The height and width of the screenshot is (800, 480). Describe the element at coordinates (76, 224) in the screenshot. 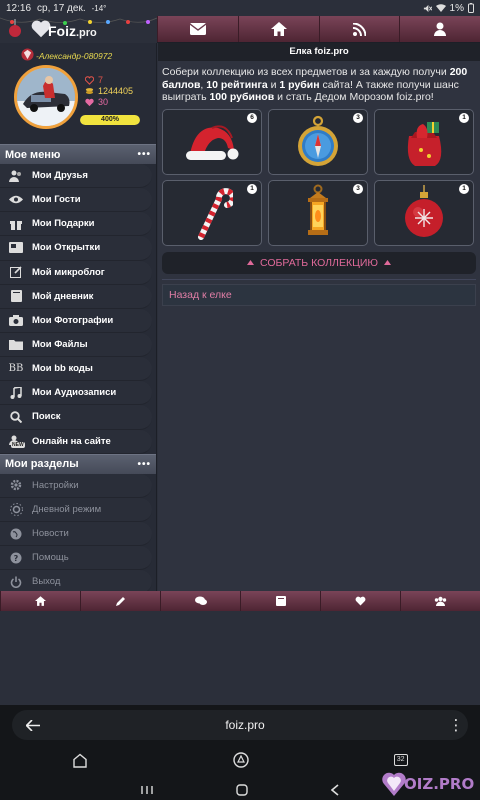

I see `menu-item-gifts: Мои Подарки` at that location.